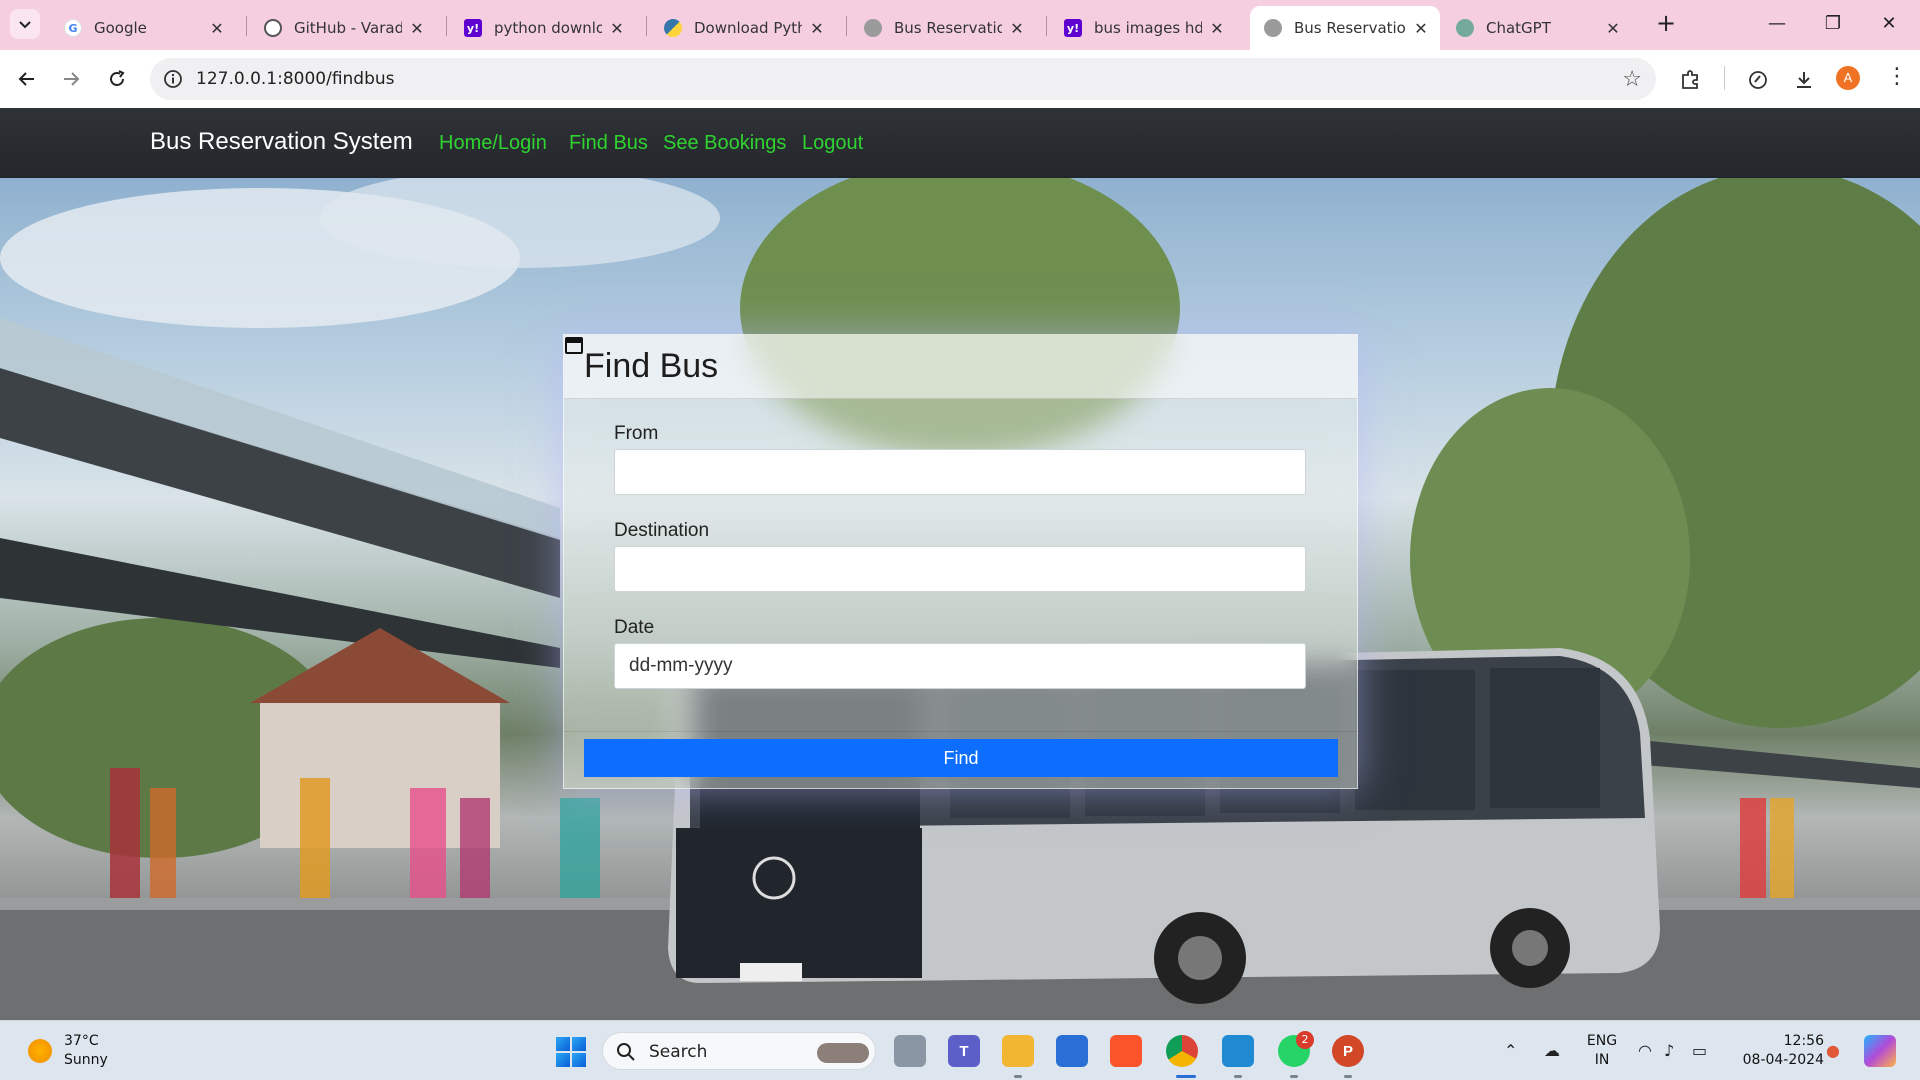 This screenshot has width=1920, height=1080. I want to click on copilot-icon, so click(1880, 1051).